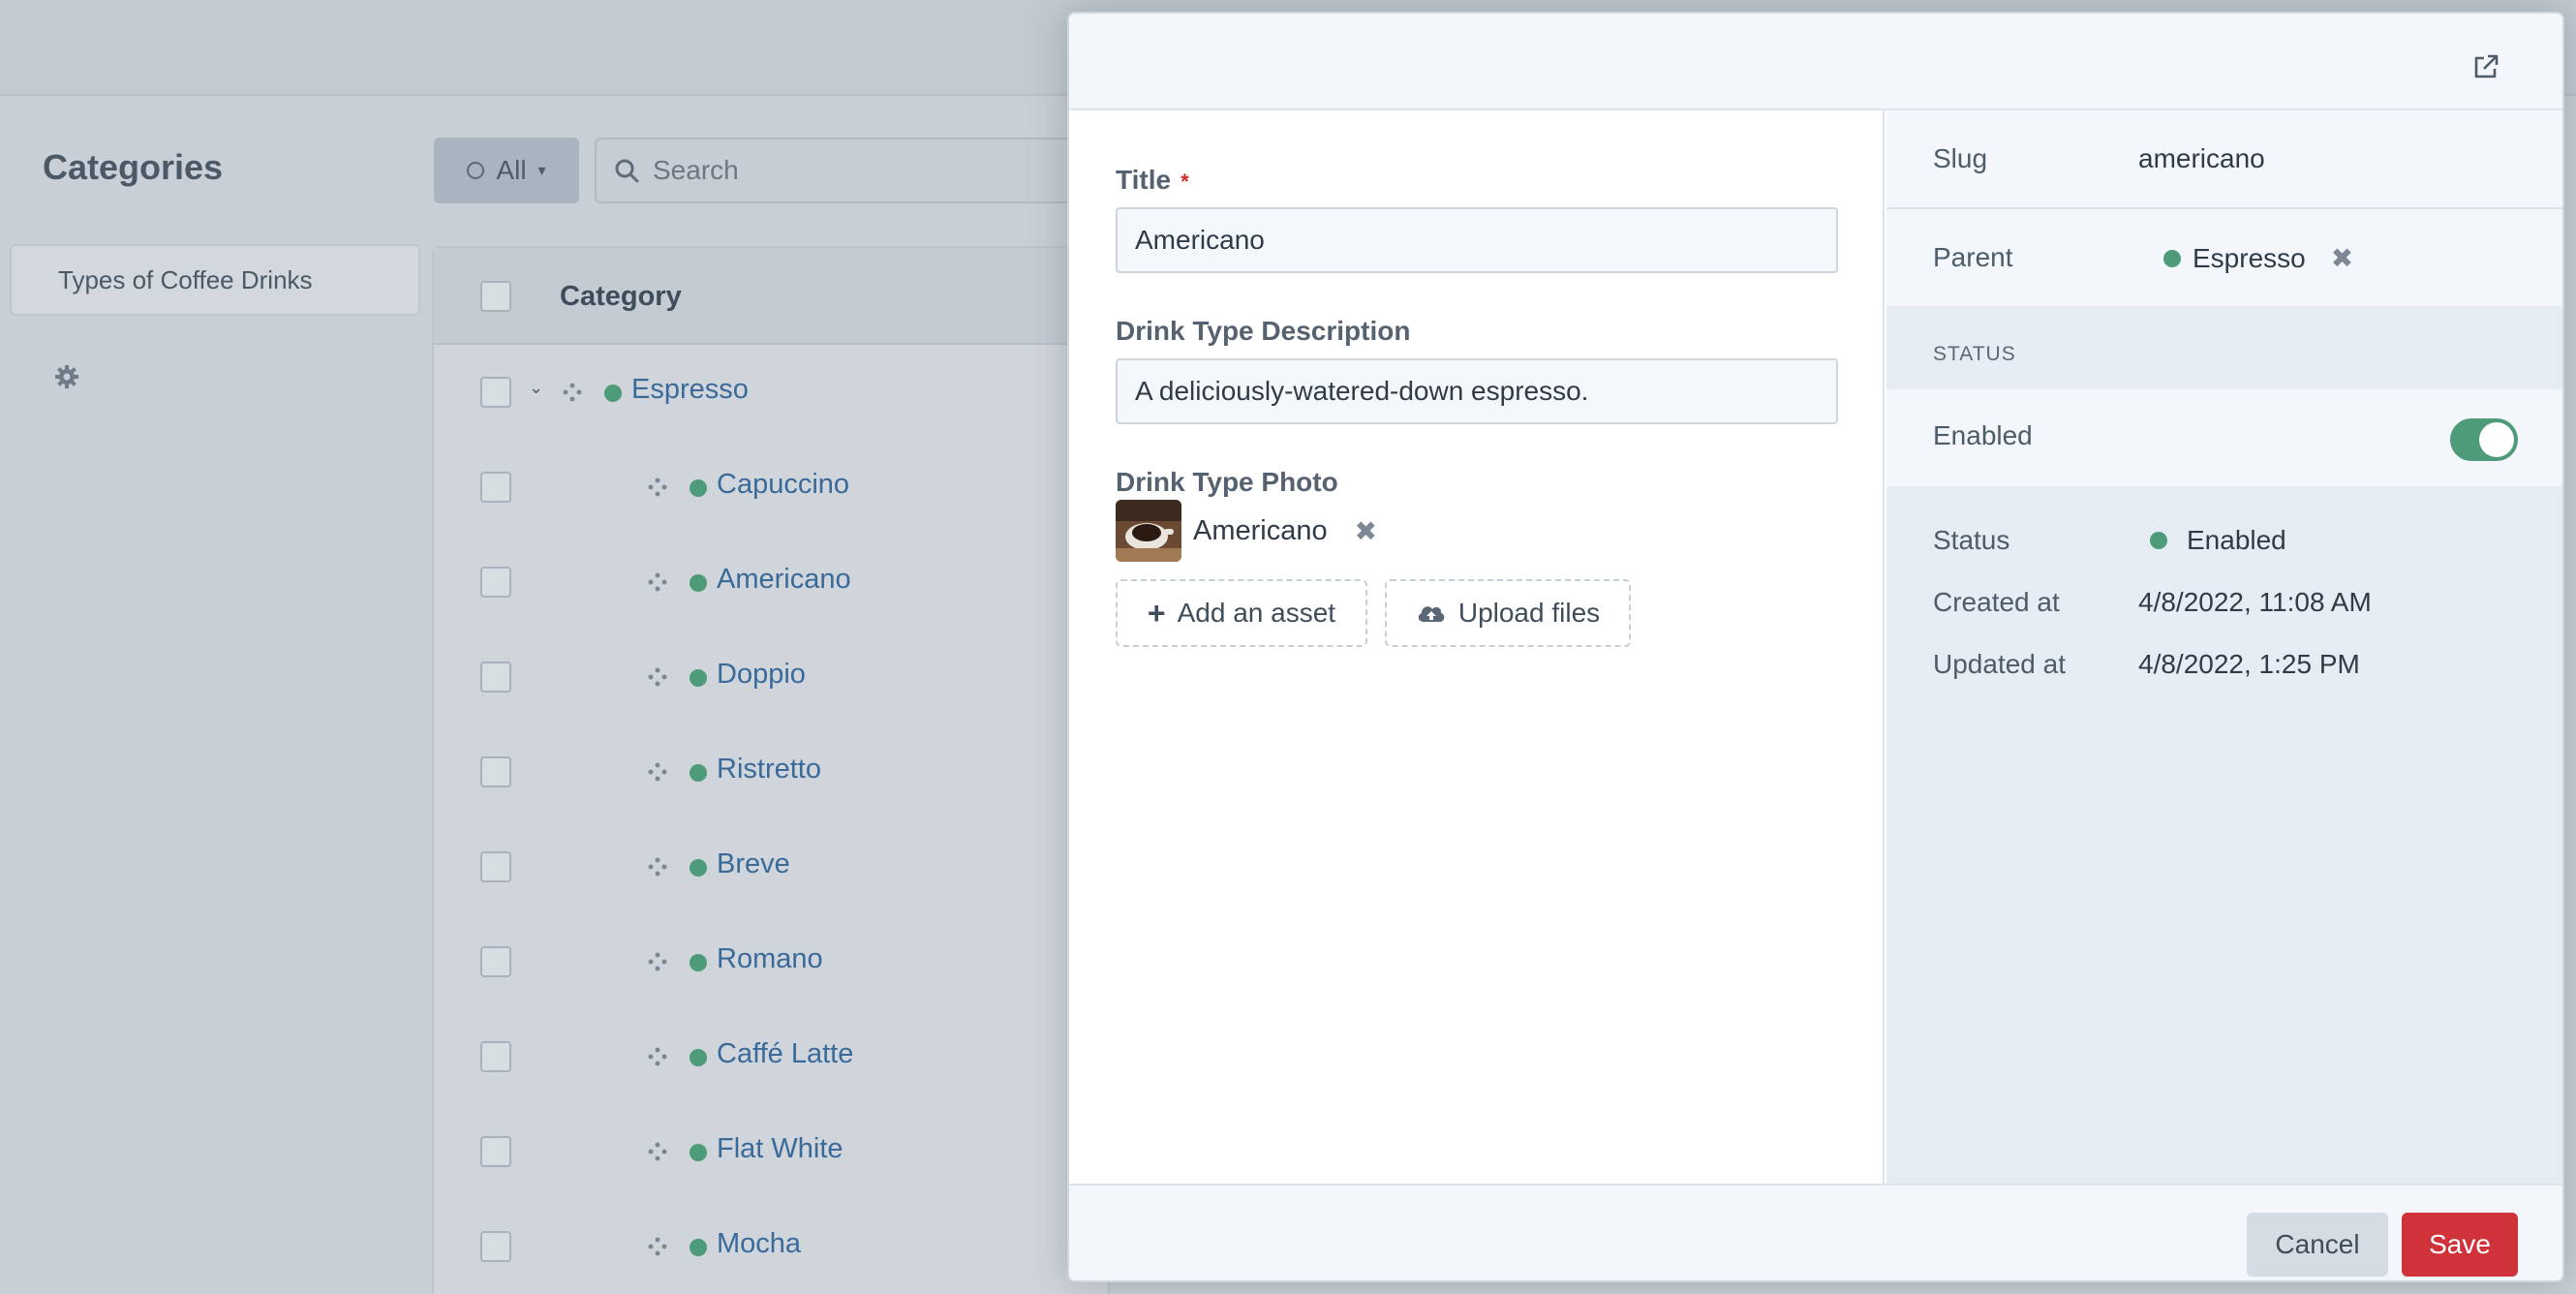 This screenshot has height=1294, width=2576. I want to click on enabled-toggle, so click(2484, 439).